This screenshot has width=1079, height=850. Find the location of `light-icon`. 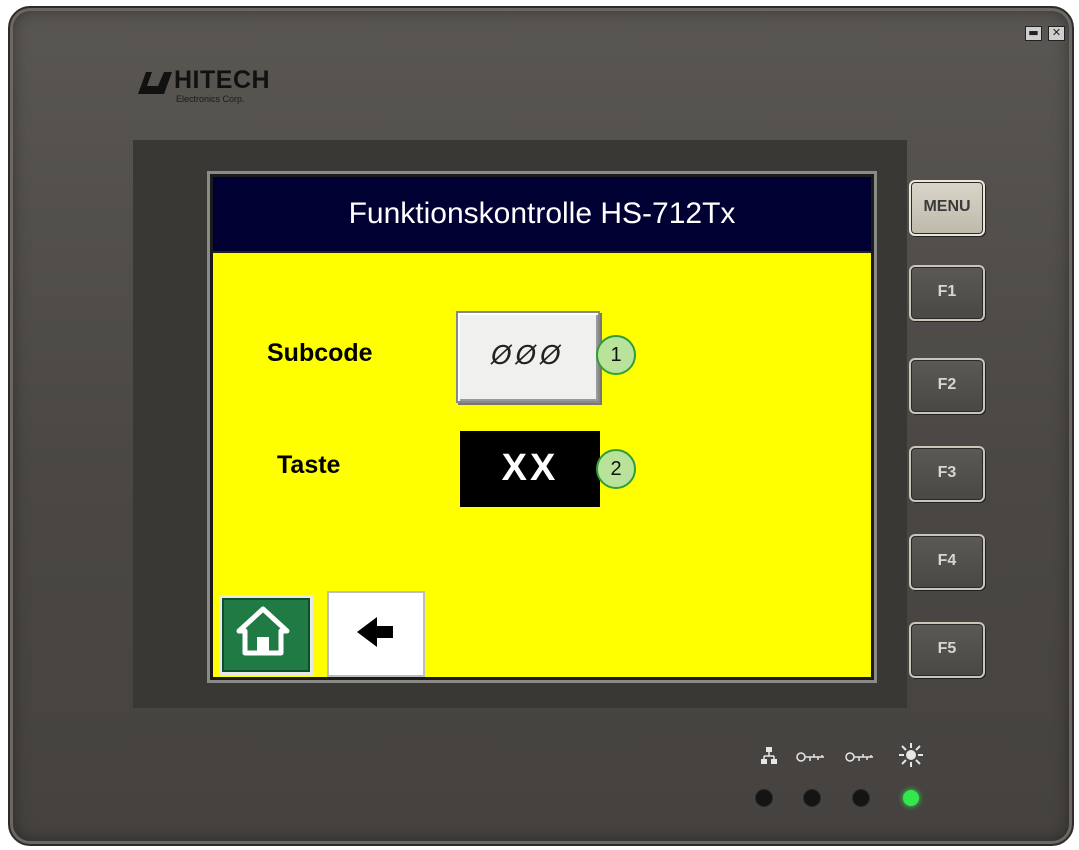

light-icon is located at coordinates (911, 755).